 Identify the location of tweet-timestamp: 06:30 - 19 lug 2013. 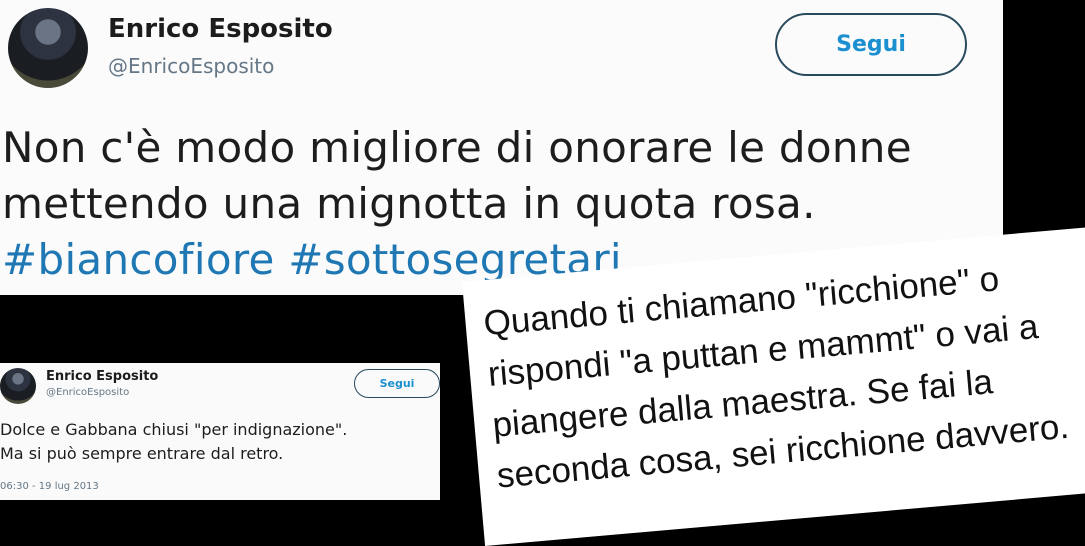
(49, 486).